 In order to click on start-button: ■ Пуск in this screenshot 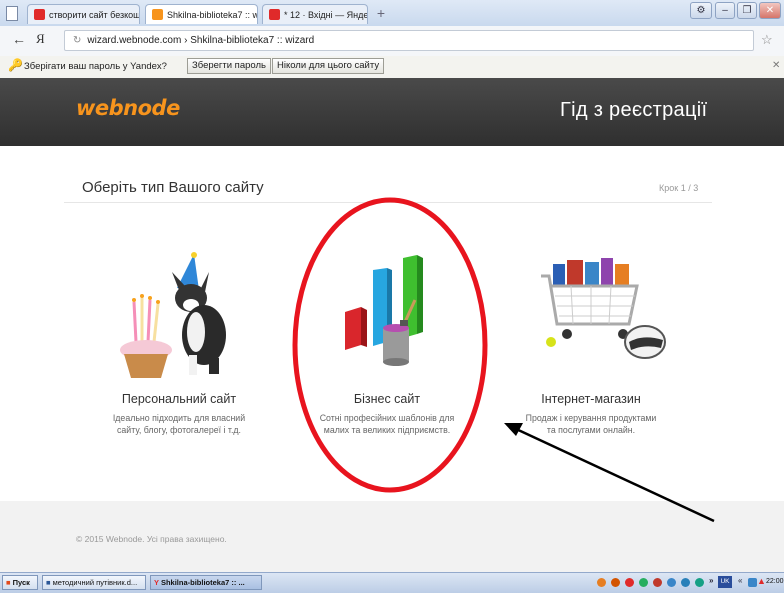, I will do `click(20, 582)`.